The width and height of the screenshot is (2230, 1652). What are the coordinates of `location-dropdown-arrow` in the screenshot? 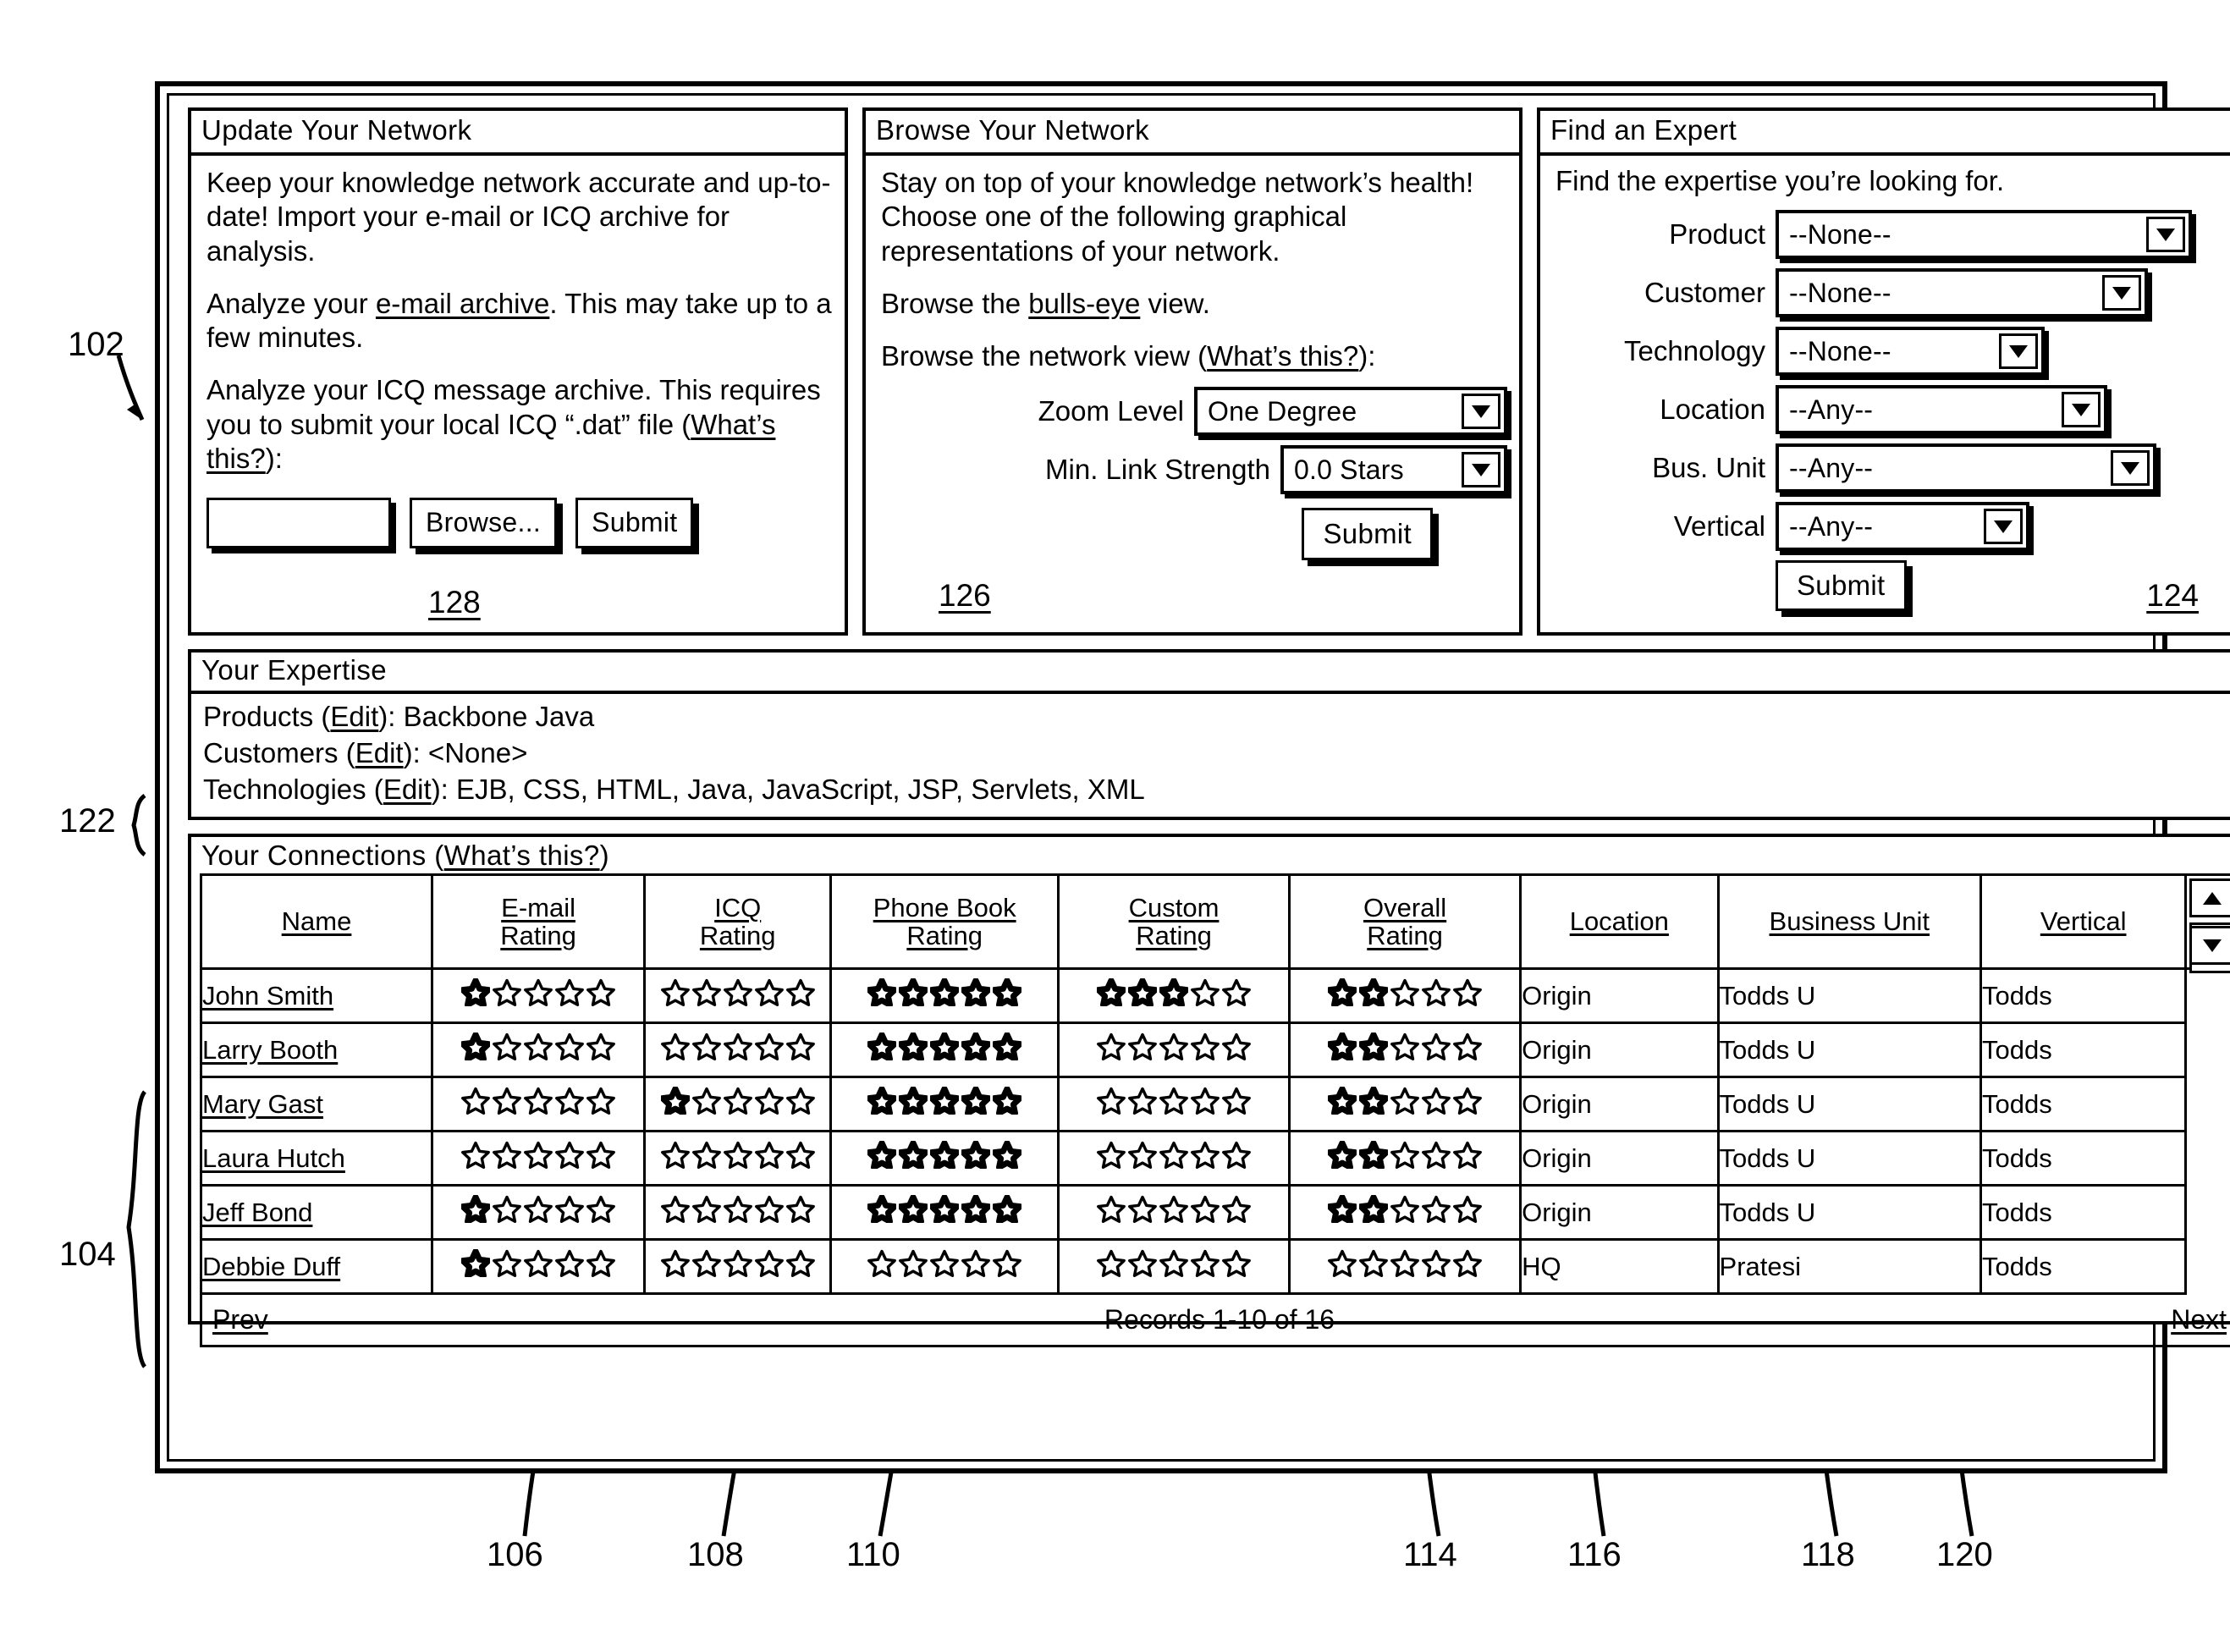 It's located at (2081, 410).